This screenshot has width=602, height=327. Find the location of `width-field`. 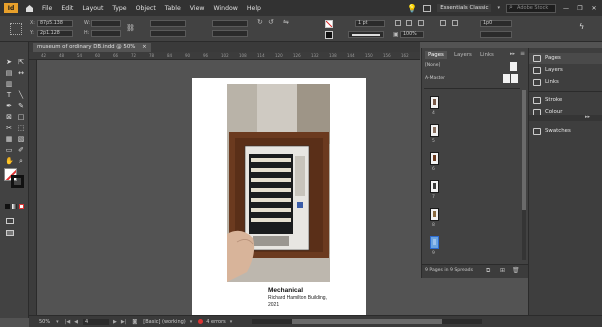

width-field is located at coordinates (106, 23).